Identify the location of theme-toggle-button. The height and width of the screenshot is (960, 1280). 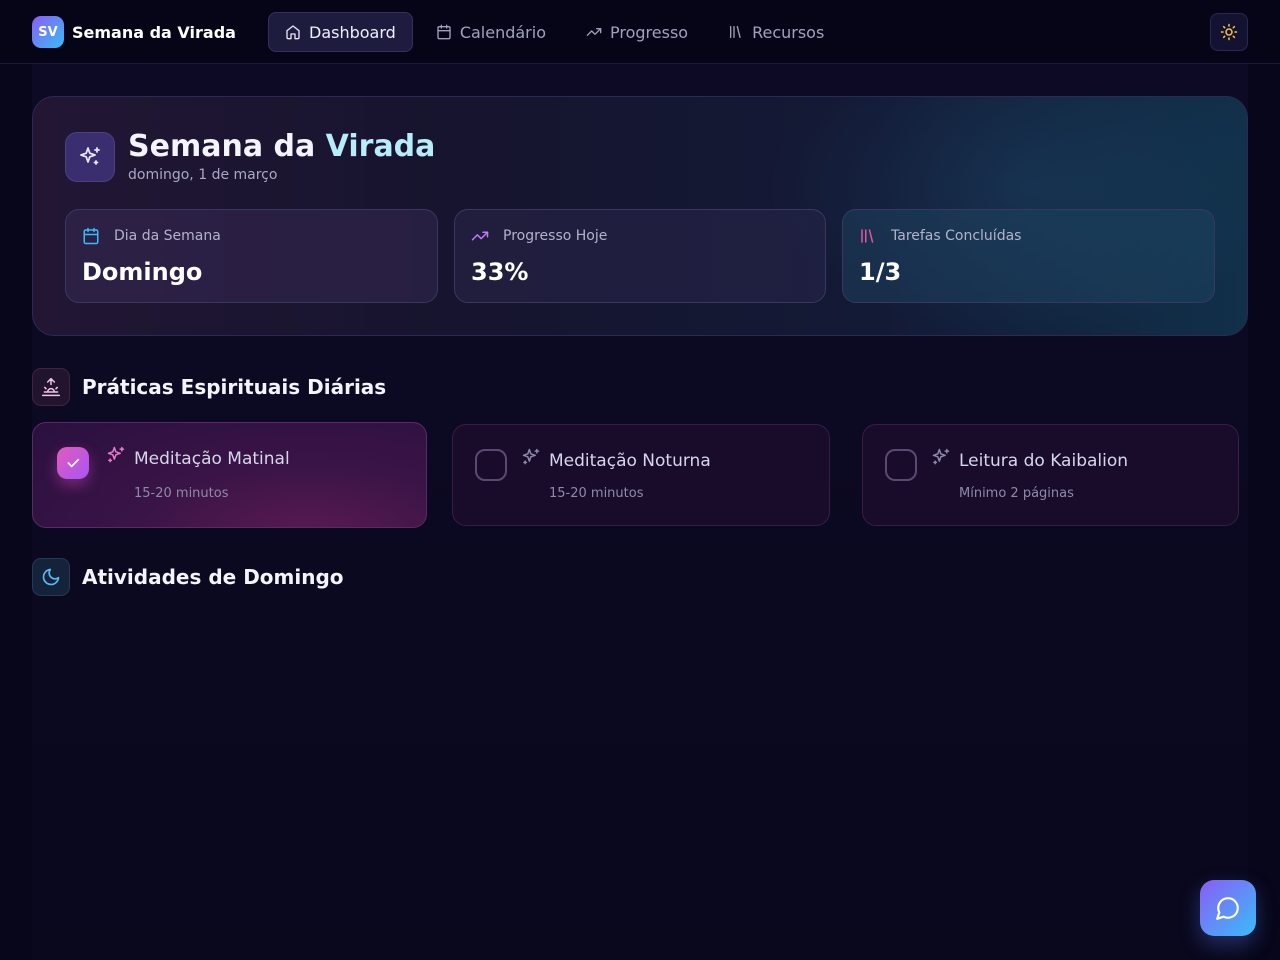
(1229, 32).